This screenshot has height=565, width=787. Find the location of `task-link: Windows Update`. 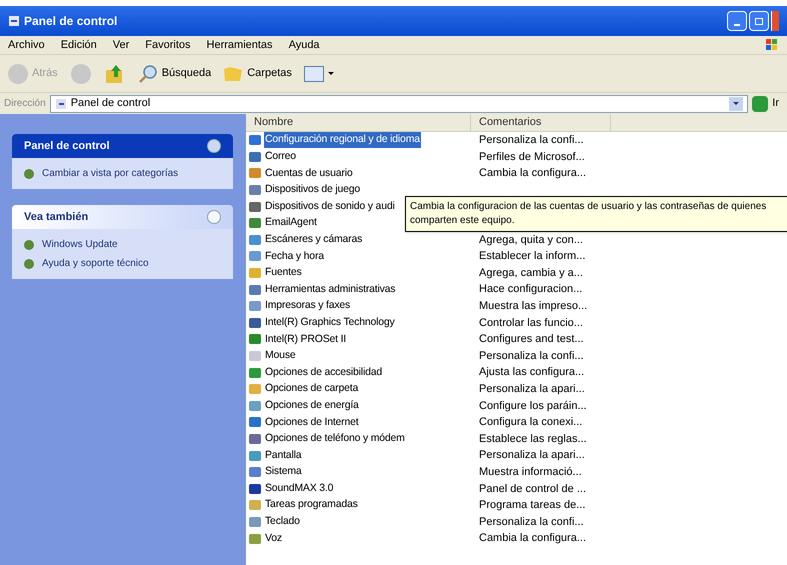

task-link: Windows Update is located at coordinates (122, 244).